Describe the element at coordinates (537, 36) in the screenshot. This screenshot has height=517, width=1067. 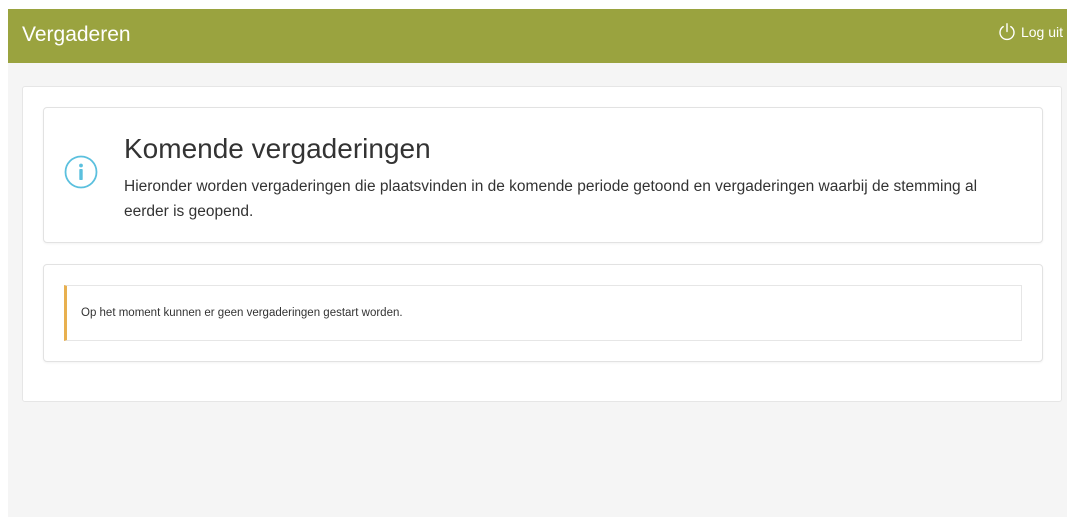
I see `top-navbar: Vergaderen Log uit` at that location.